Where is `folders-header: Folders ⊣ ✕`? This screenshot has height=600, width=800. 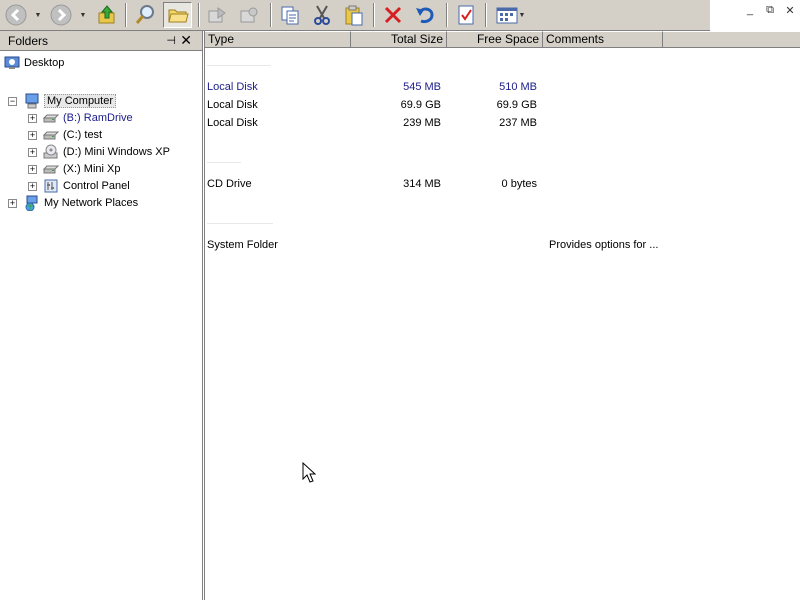 folders-header: Folders ⊣ ✕ is located at coordinates (101, 41).